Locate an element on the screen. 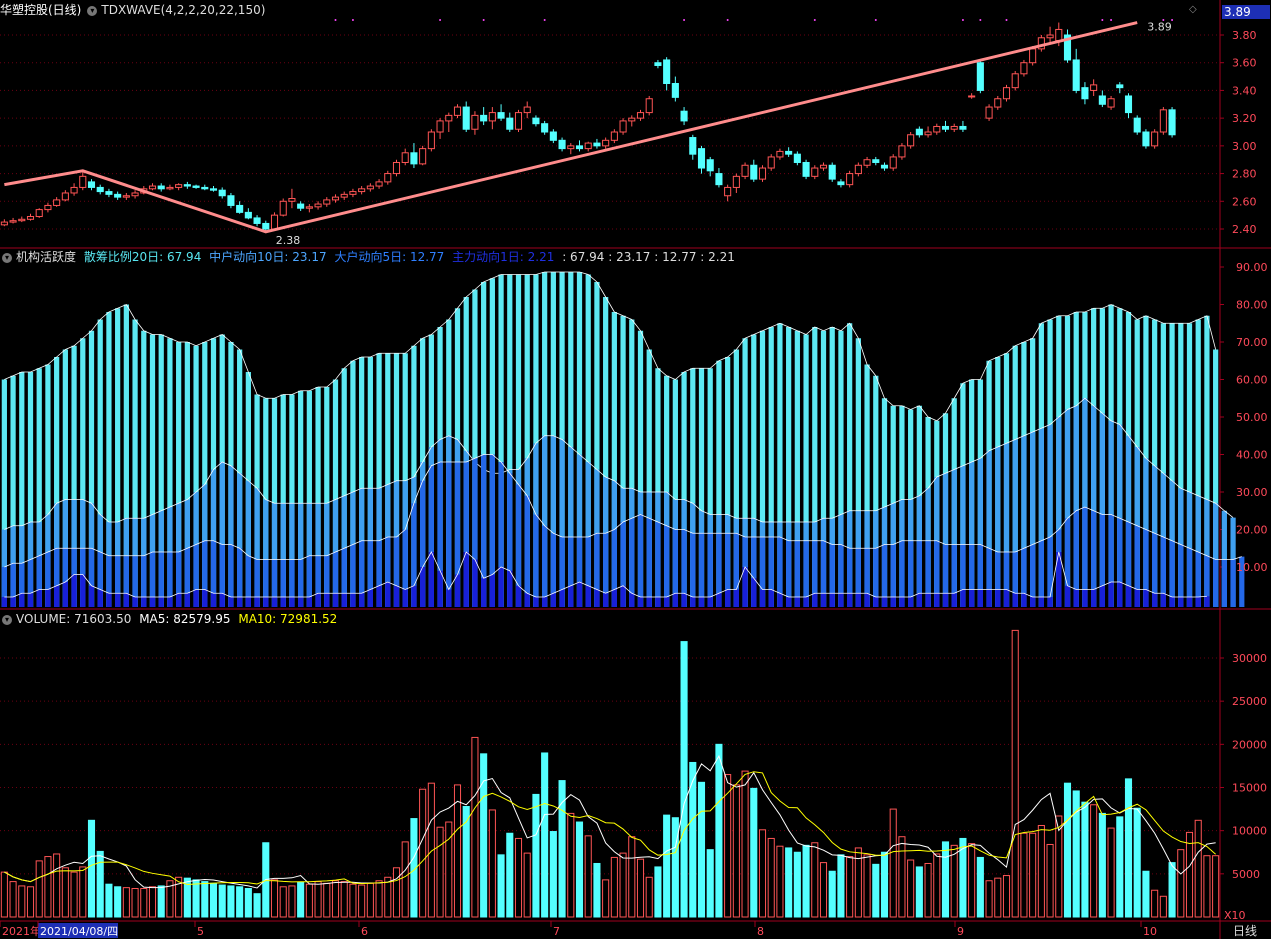 The height and width of the screenshot is (939, 1271). stock-title: 华塑控股(日线) is located at coordinates (40, 10).